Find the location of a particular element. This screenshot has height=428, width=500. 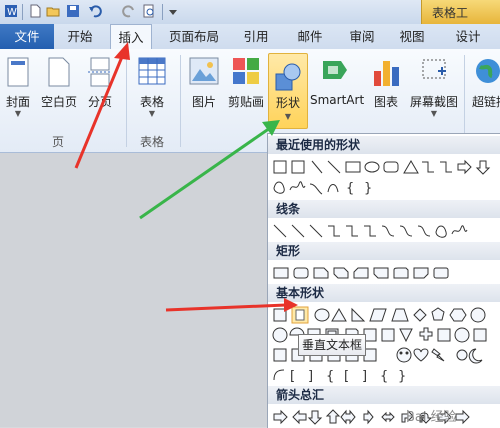

blank-page-label: 空白页 is located at coordinates (58, 102).